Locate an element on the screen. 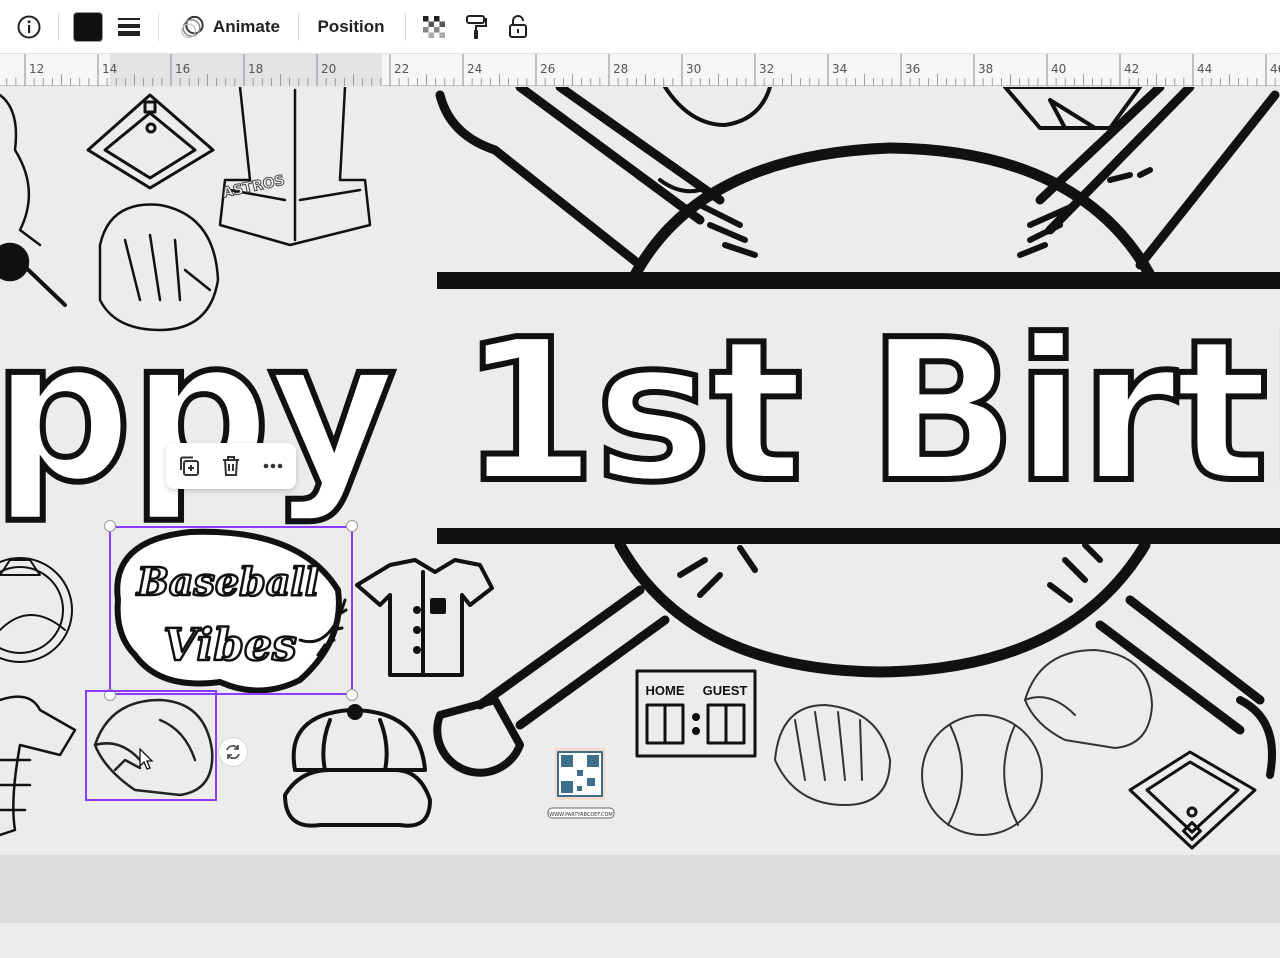  partial-logo-left is located at coordinates (36, 610).